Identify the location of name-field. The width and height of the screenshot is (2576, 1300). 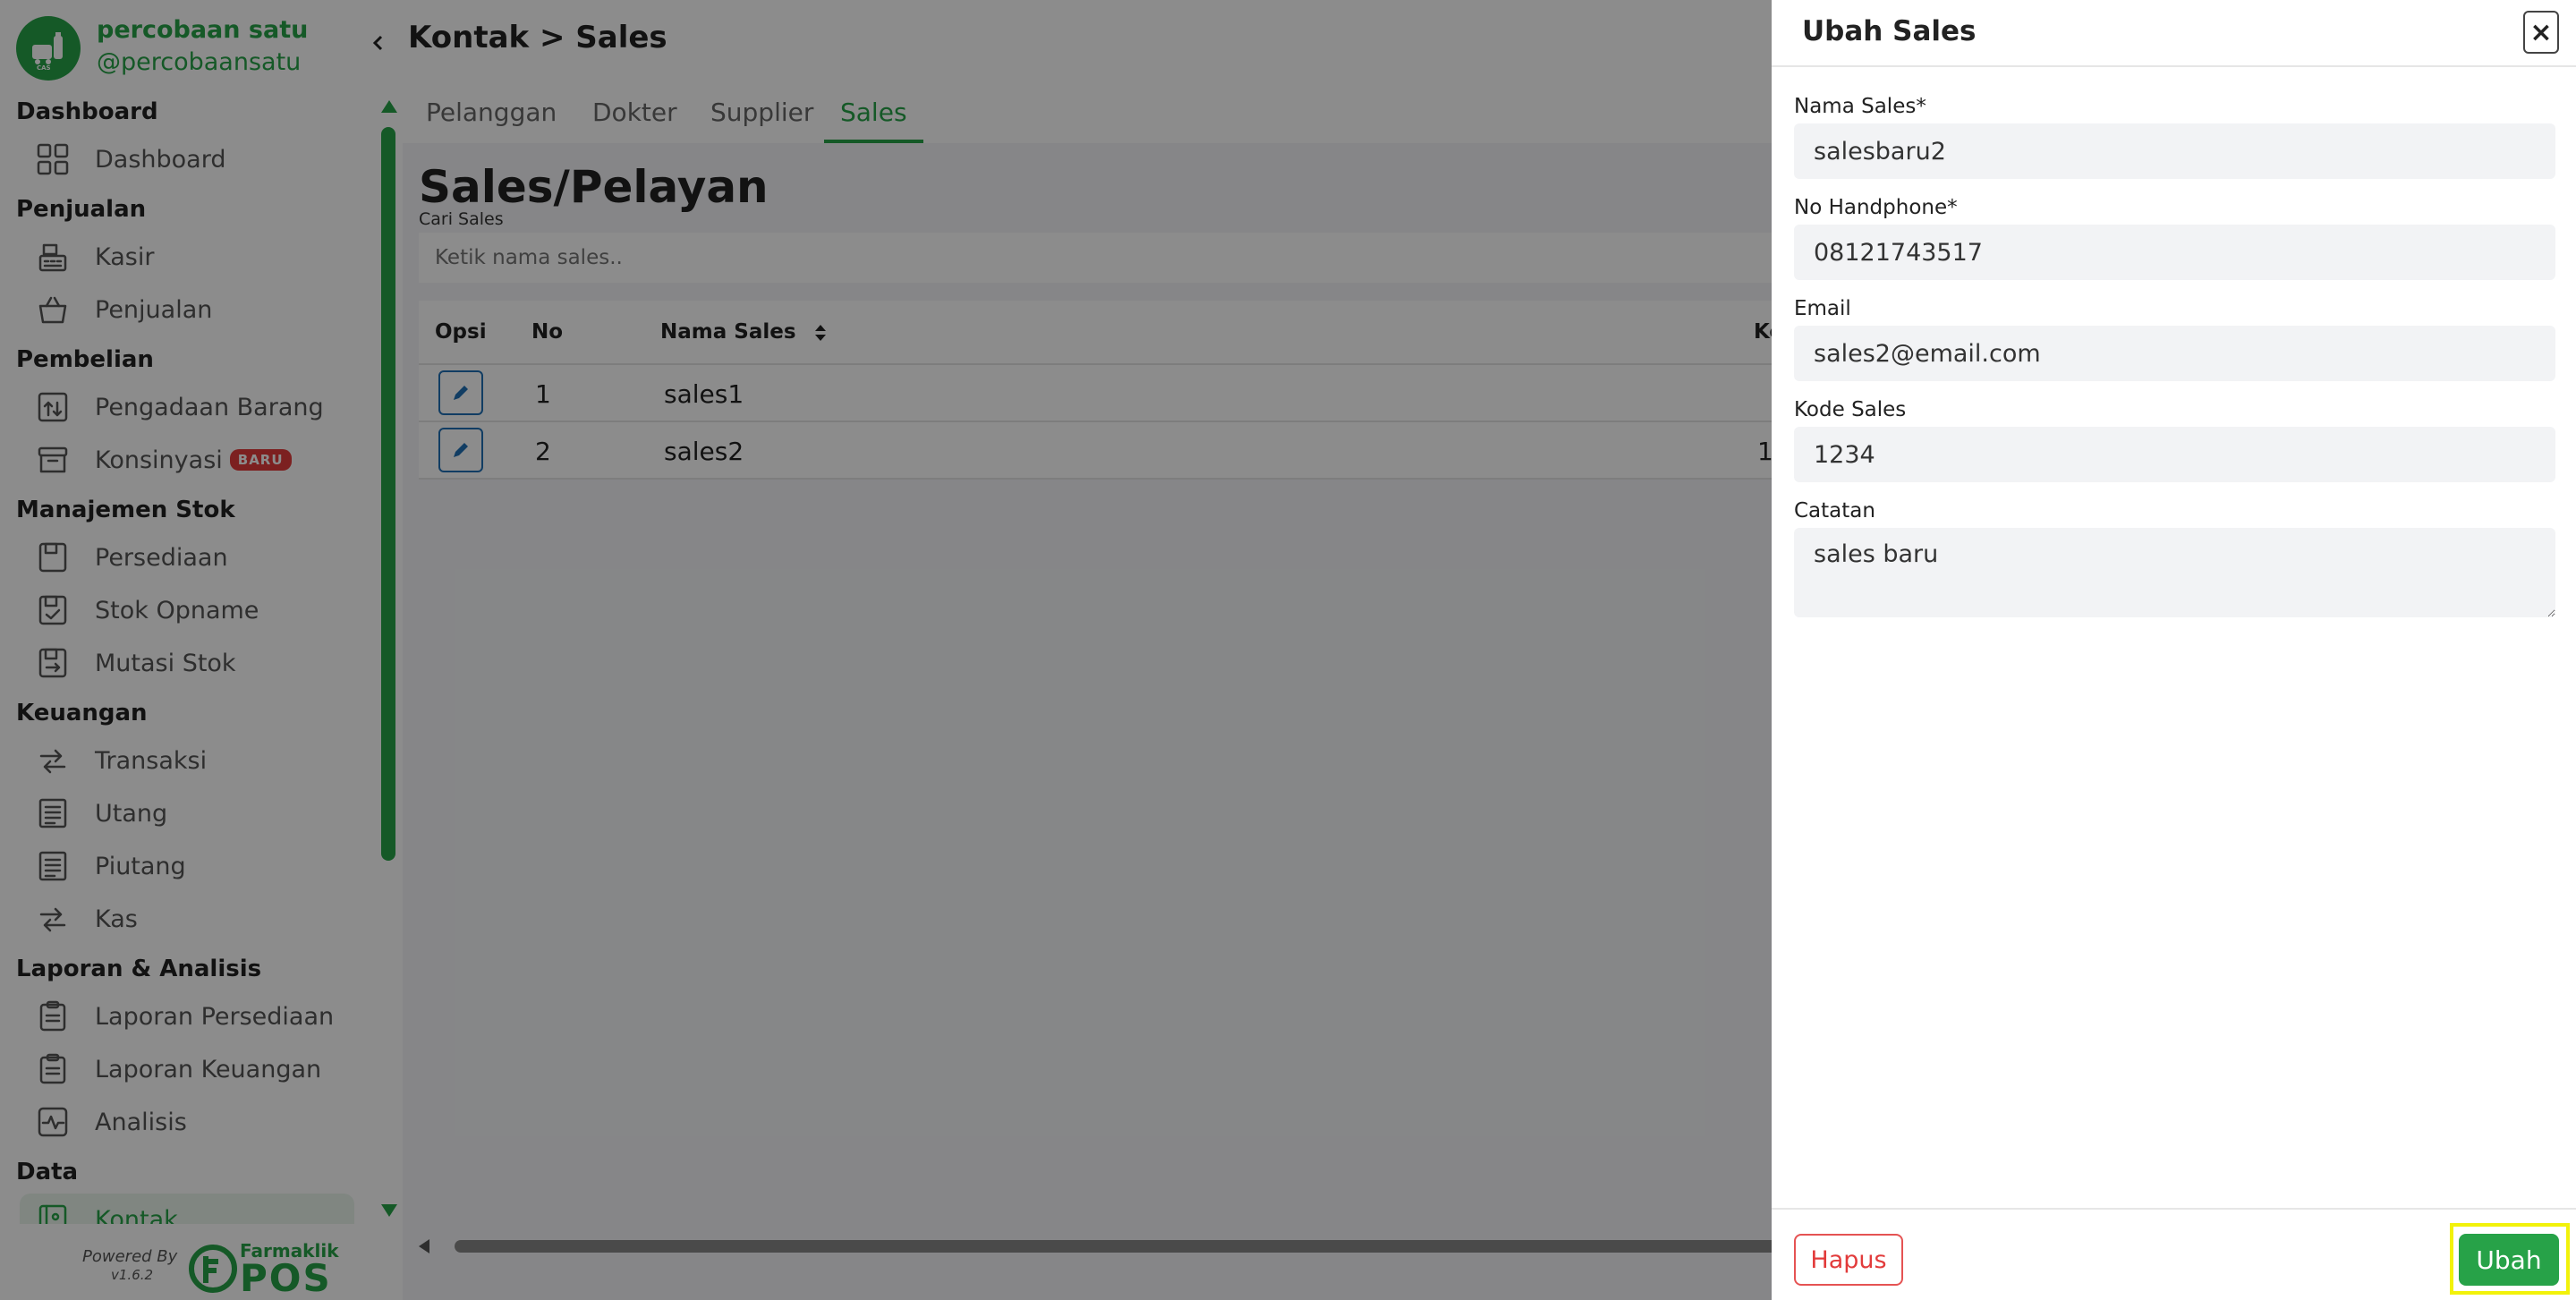
(2174, 151).